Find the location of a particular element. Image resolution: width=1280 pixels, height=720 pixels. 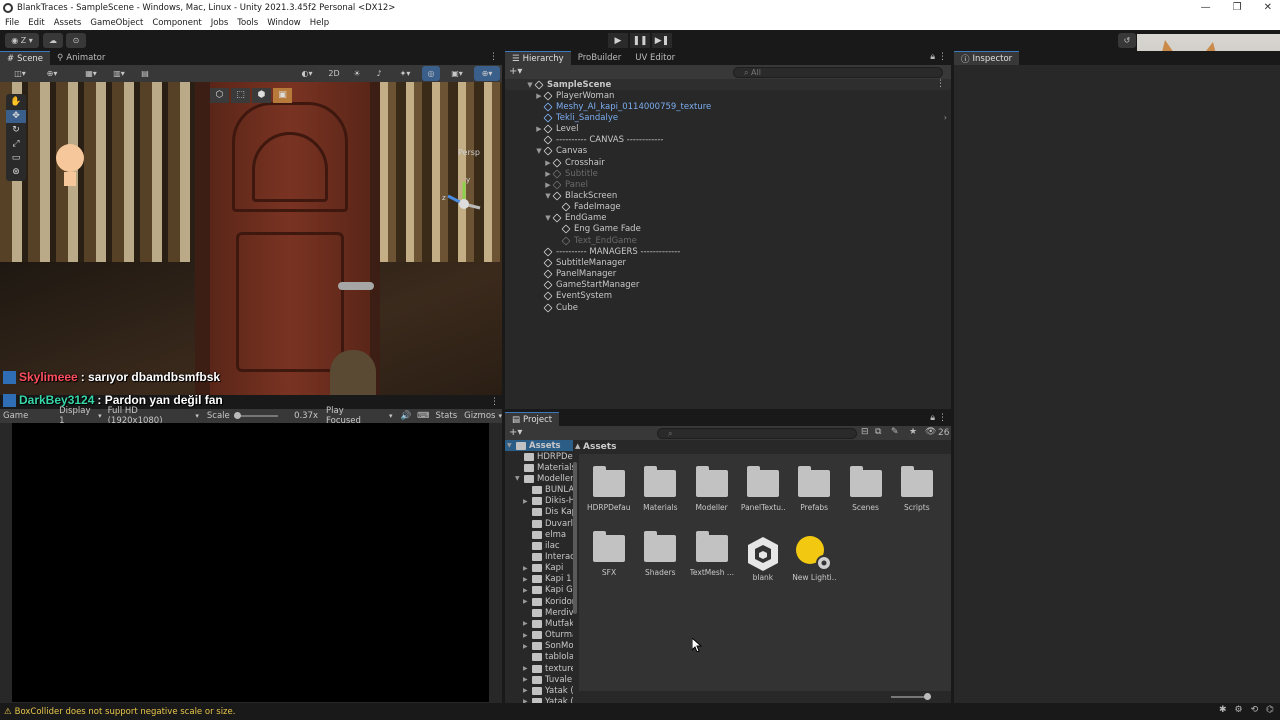

project-search-input: ⌕ is located at coordinates (757, 433).